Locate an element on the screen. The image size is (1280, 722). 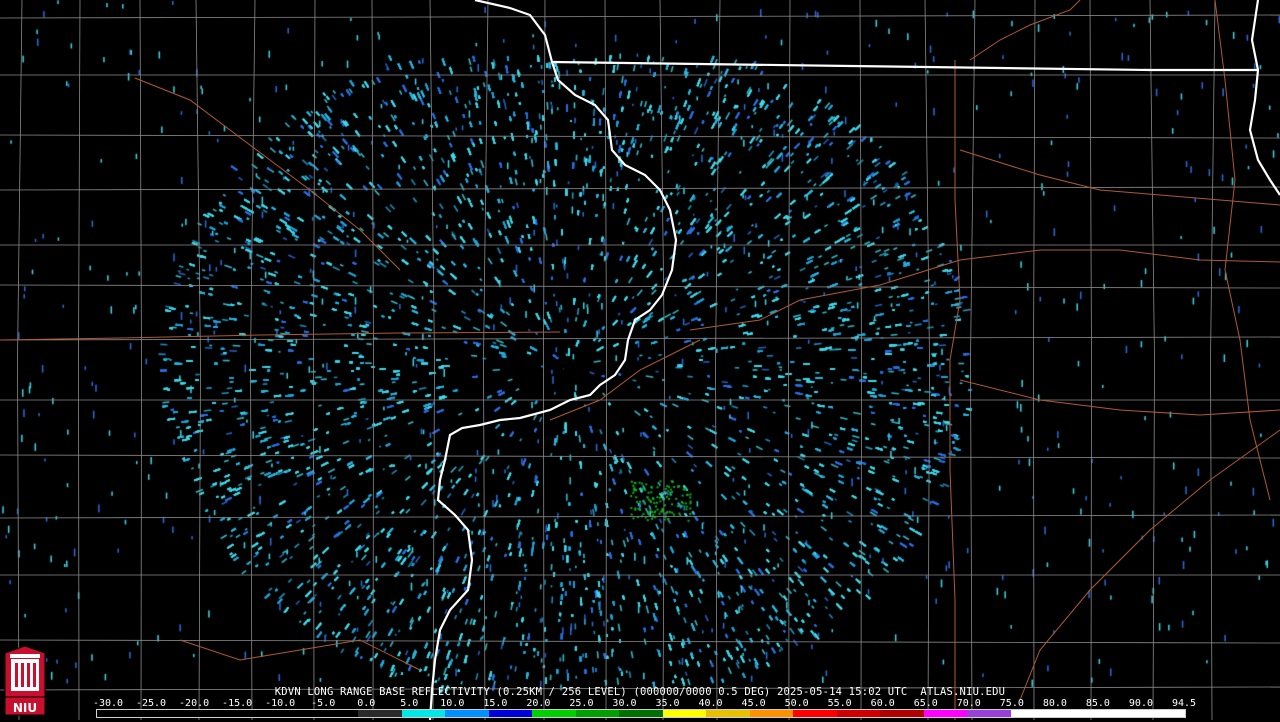
colorbar-tick-label: 5.0 is located at coordinates (409, 703).